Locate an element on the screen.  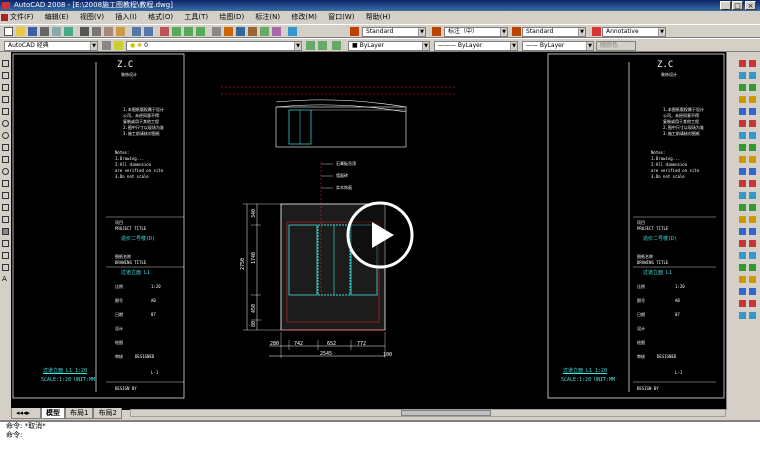
cut-icon is located at coordinates (84, 31).